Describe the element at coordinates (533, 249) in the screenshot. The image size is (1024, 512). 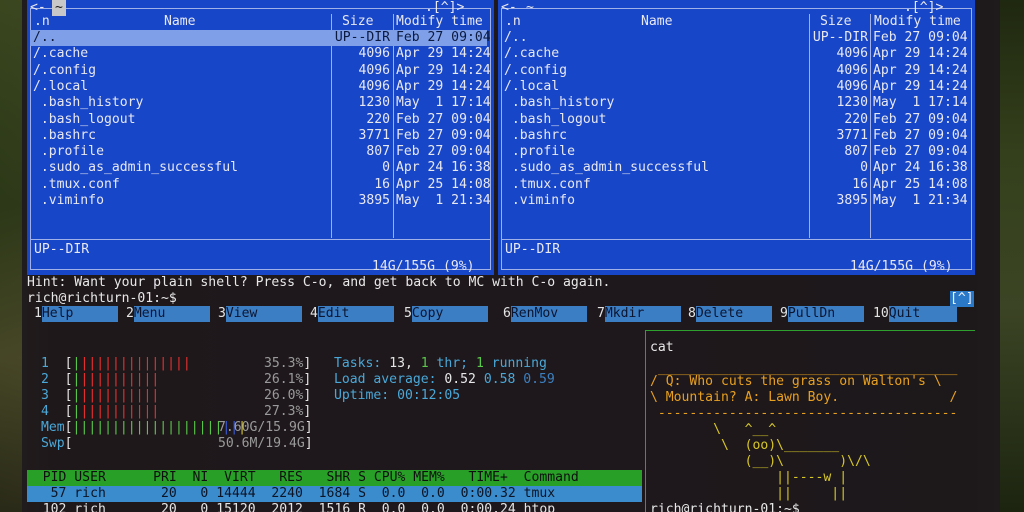
I see `right-panel-status: UP--DIR` at that location.